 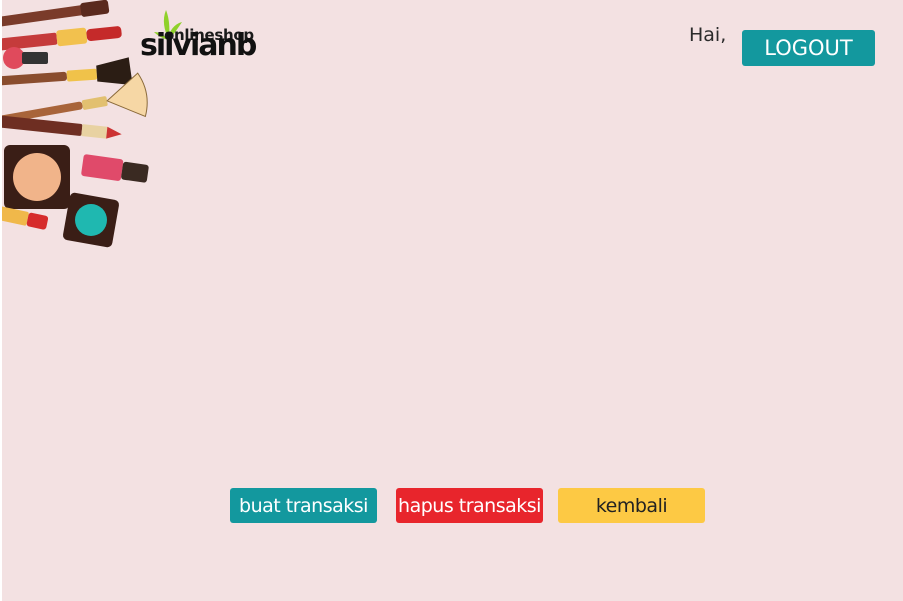 What do you see at coordinates (303, 505) in the screenshot?
I see `create-transaction-button: buat transaksi` at bounding box center [303, 505].